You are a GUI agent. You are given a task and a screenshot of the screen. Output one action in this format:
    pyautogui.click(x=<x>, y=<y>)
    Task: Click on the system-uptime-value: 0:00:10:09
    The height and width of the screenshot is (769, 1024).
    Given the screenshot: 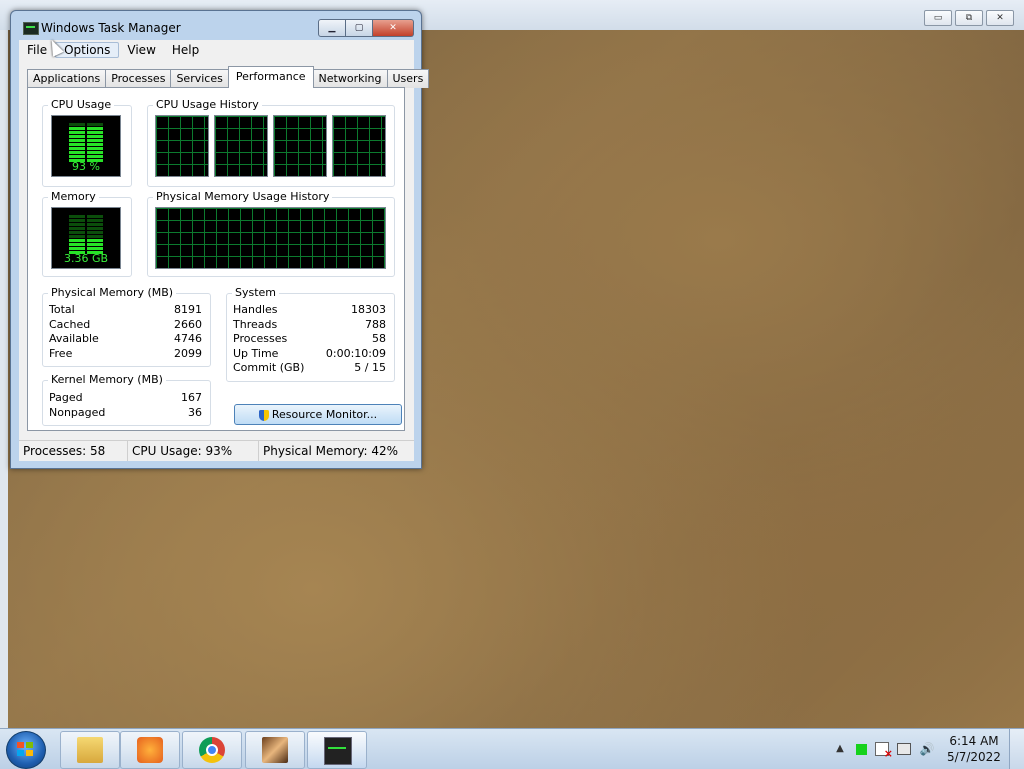 What is the action you would take?
    pyautogui.click(x=355, y=353)
    